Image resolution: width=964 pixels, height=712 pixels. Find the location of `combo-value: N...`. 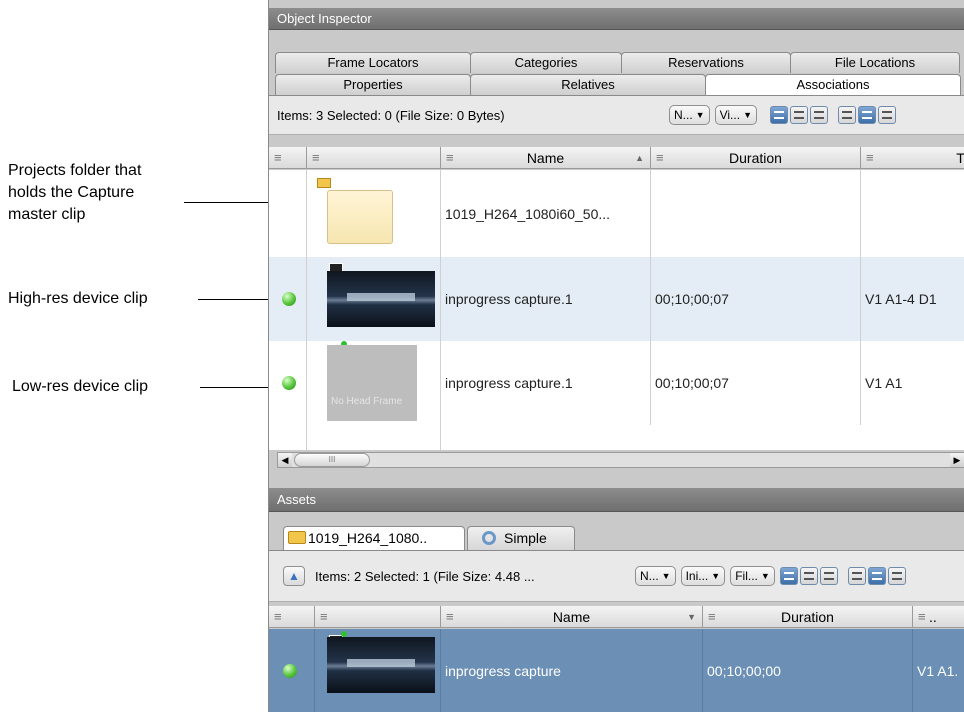

combo-value: N... is located at coordinates (683, 115).